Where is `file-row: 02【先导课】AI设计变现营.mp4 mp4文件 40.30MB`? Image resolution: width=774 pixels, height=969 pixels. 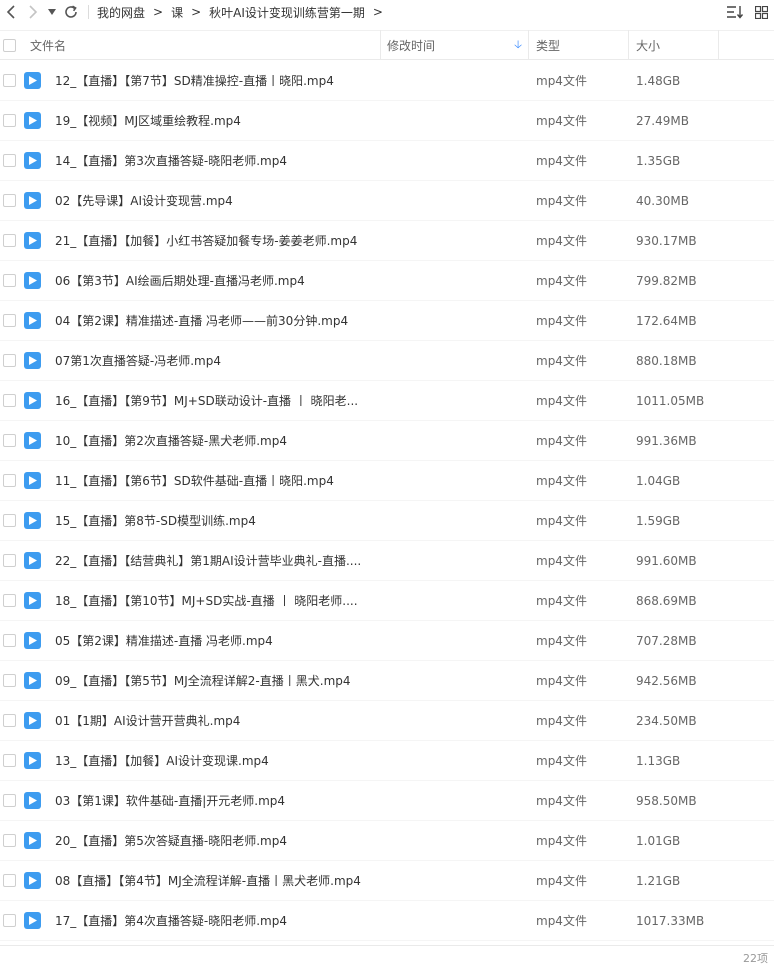 file-row: 02【先导课】AI设计变现营.mp4 mp4文件 40.30MB is located at coordinates (387, 201).